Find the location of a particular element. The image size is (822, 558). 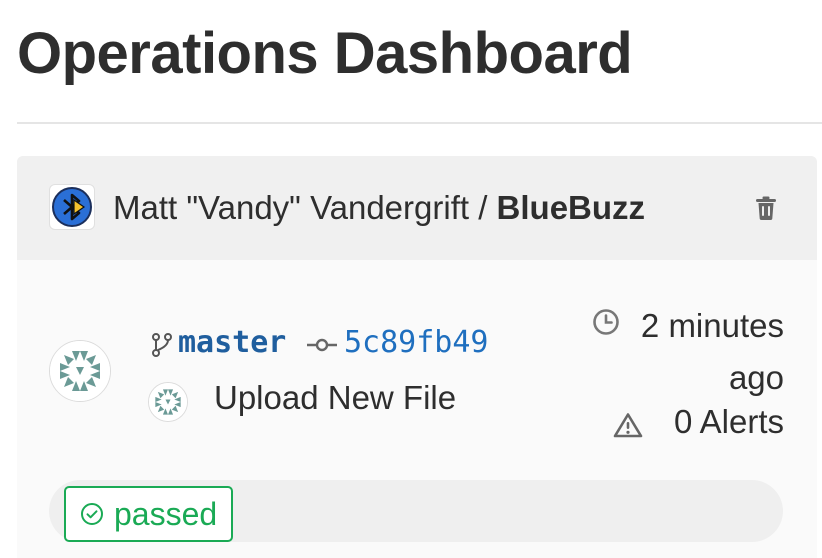

check-circle-icon is located at coordinates (92, 514).